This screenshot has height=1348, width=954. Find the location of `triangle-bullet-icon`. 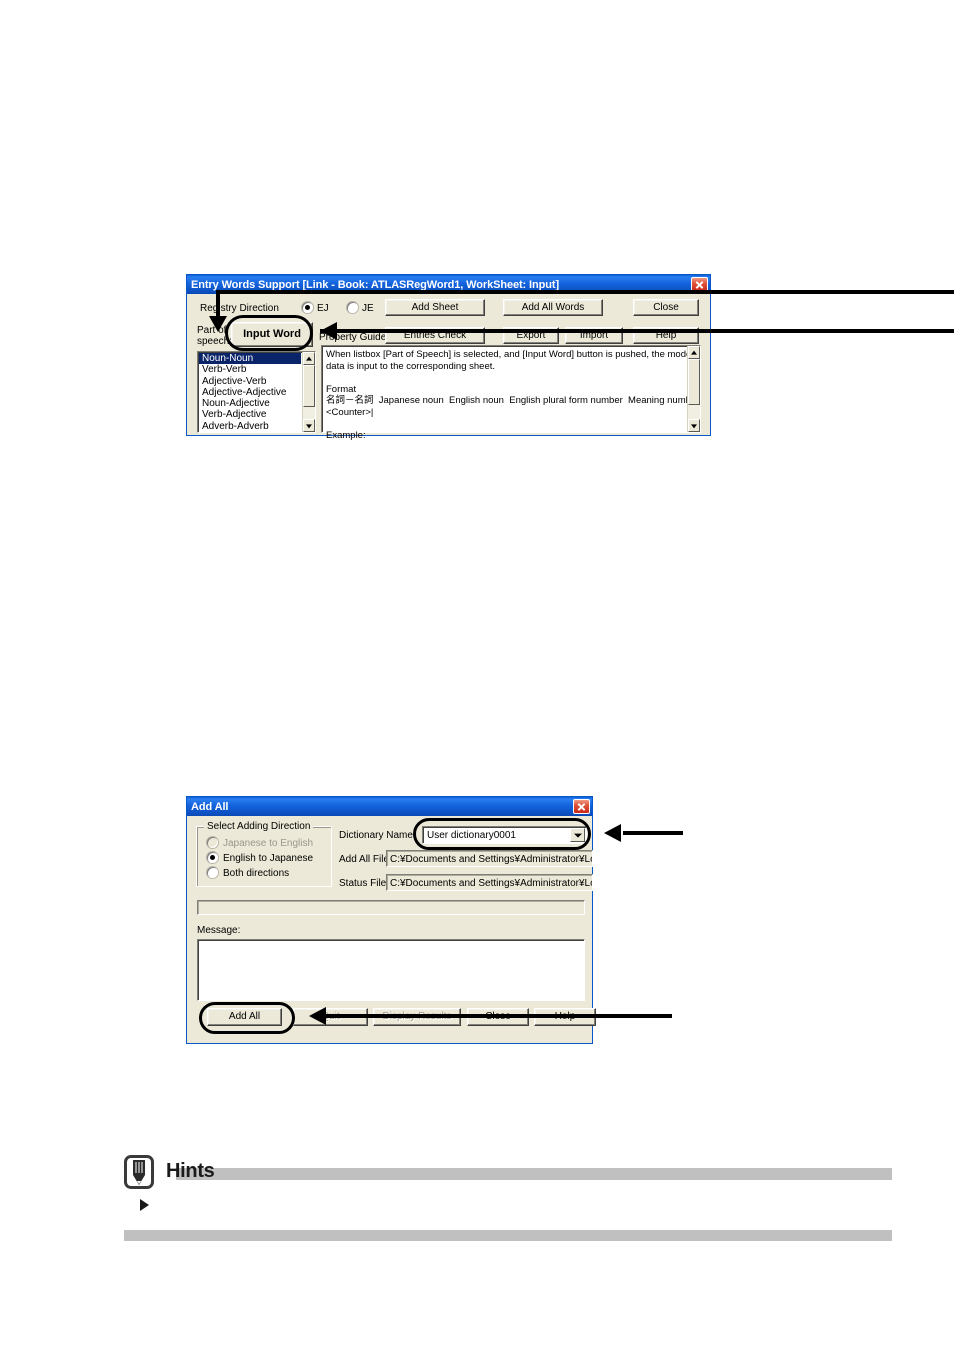

triangle-bullet-icon is located at coordinates (144, 1205).